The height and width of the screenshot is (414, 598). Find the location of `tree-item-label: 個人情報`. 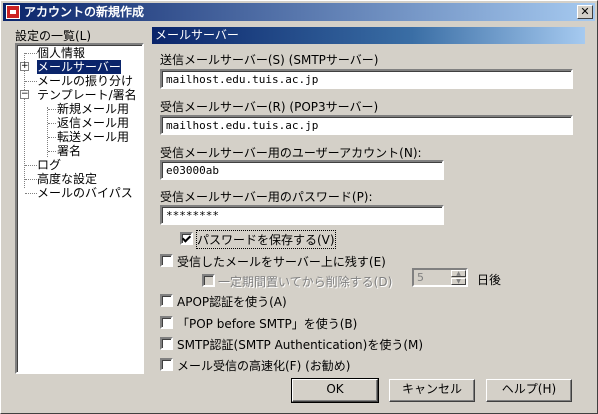

tree-item-label: 個人情報 is located at coordinates (61, 53).